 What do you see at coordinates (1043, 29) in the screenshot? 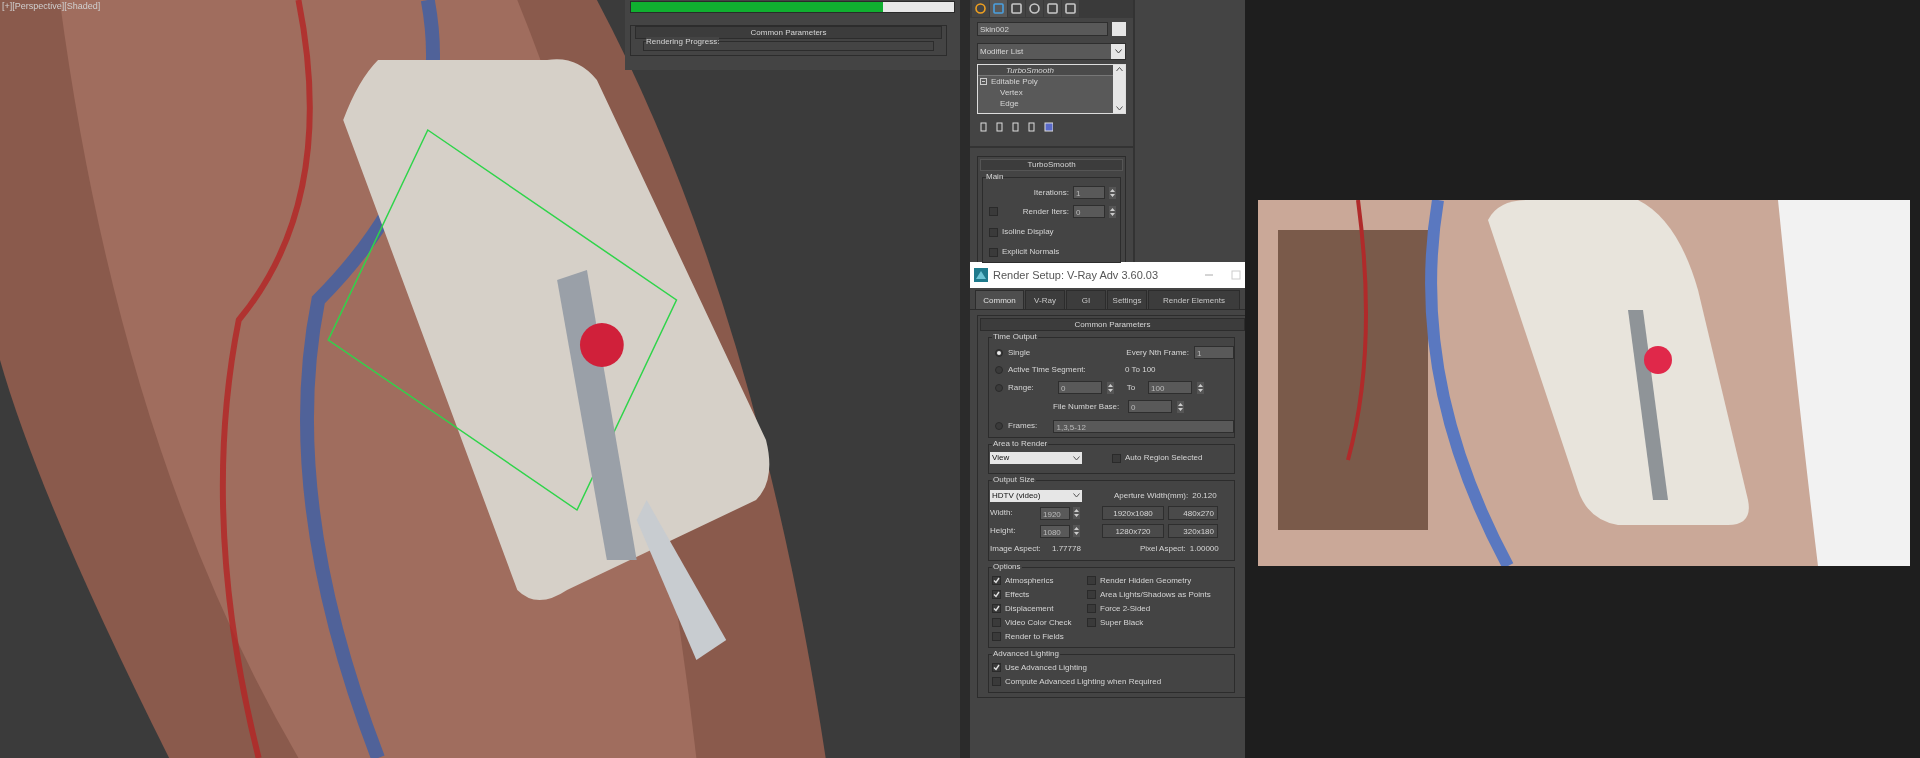
I see `object-name-field: Skin002` at bounding box center [1043, 29].